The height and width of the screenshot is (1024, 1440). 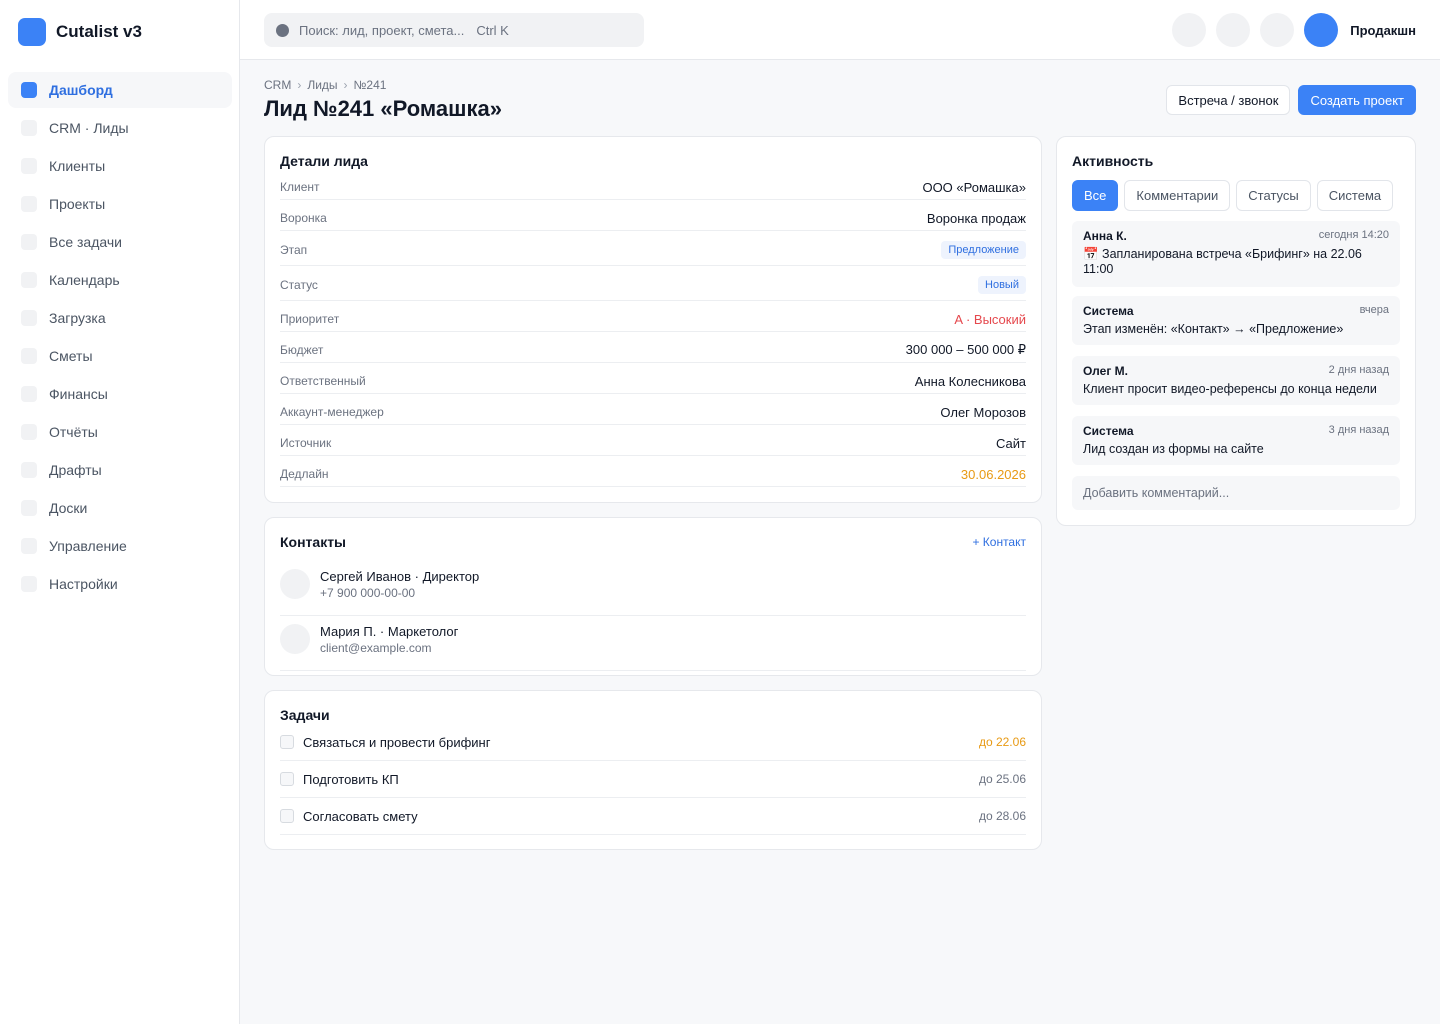 I want to click on sidebar-item-4: Все задачи, so click(x=120, y=242).